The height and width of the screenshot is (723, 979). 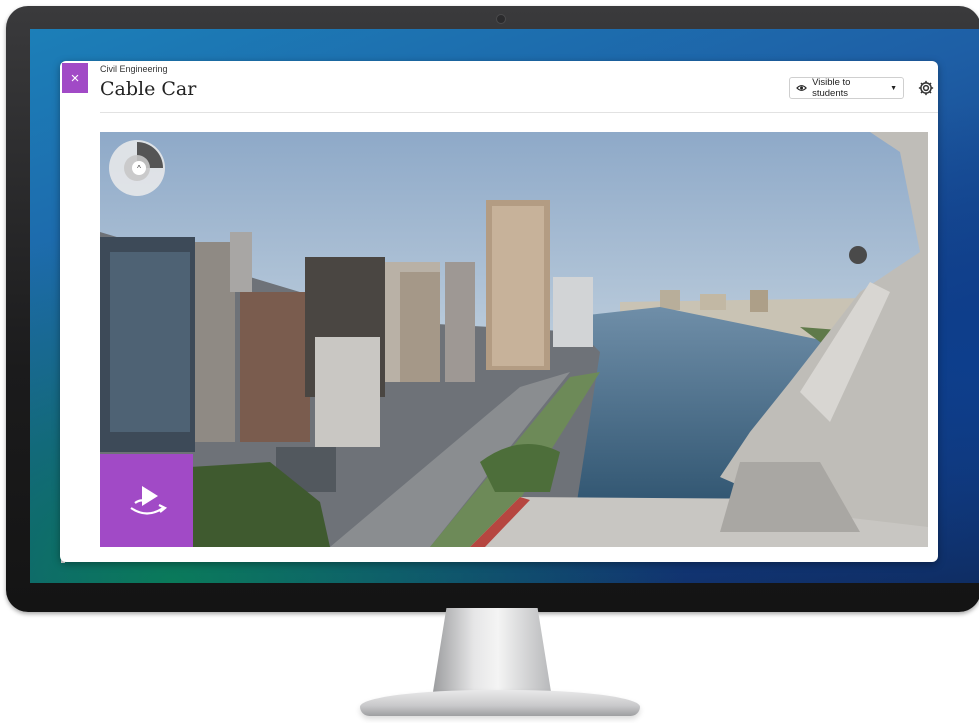 I want to click on monitor-stand-neck, so click(x=492, y=653).